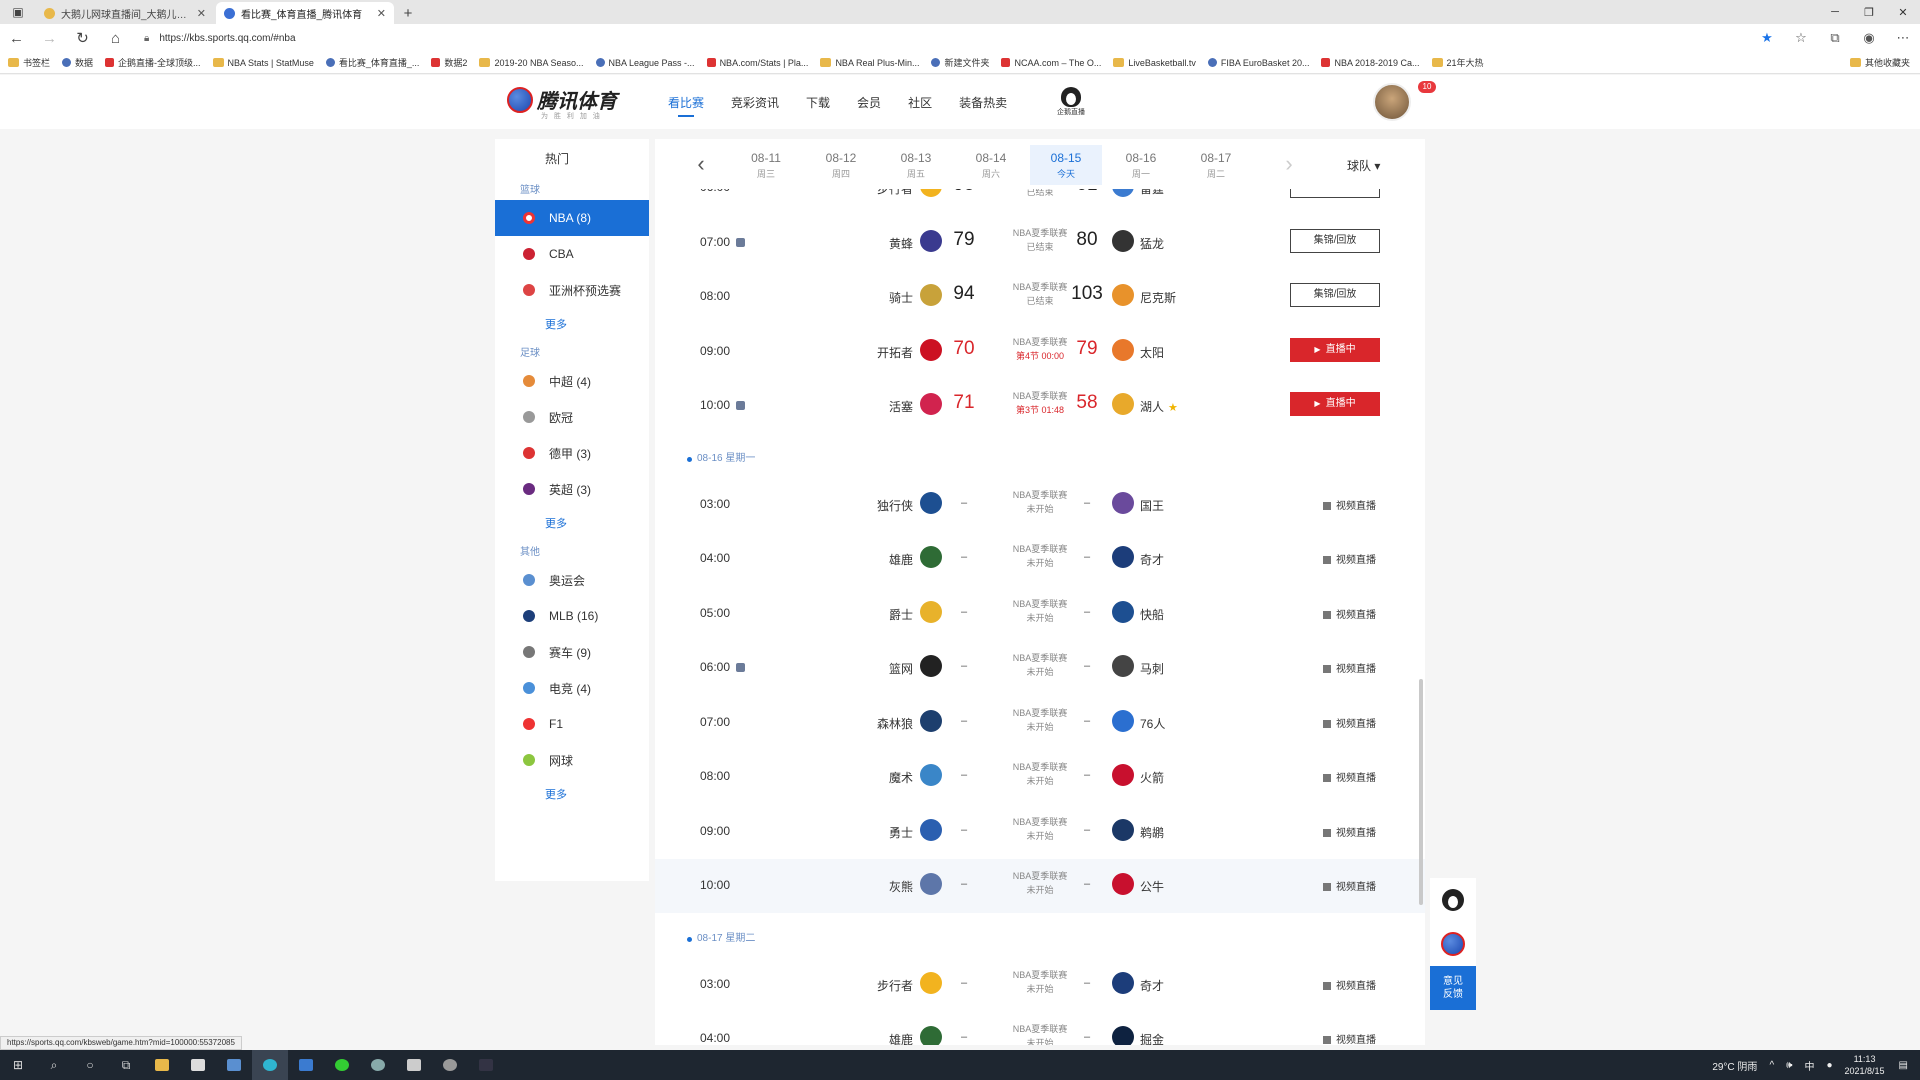 Image resolution: width=1920 pixels, height=1080 pixels. I want to click on game-row: 08:00 骑士 94 NBA夏季联赛 已结束 103 尼克斯 集锦/回放, so click(1040, 297).